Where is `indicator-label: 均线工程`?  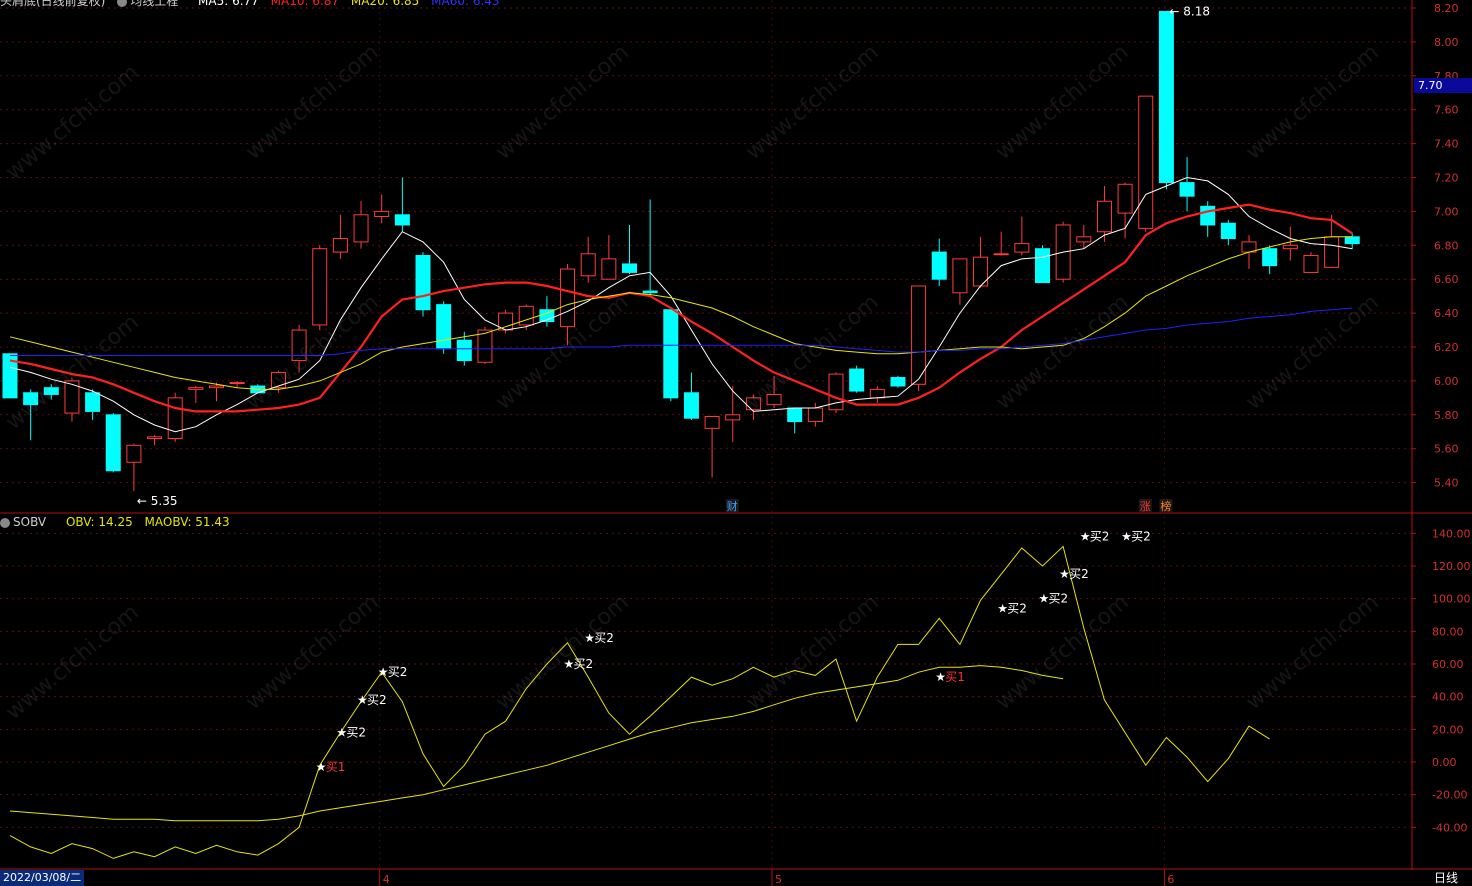
indicator-label: 均线工程 is located at coordinates (154, 4).